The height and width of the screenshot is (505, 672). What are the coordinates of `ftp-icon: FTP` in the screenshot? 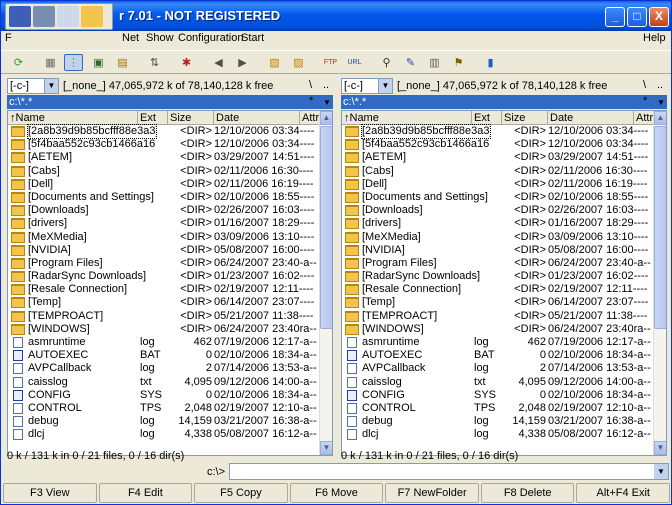 It's located at (330, 62).